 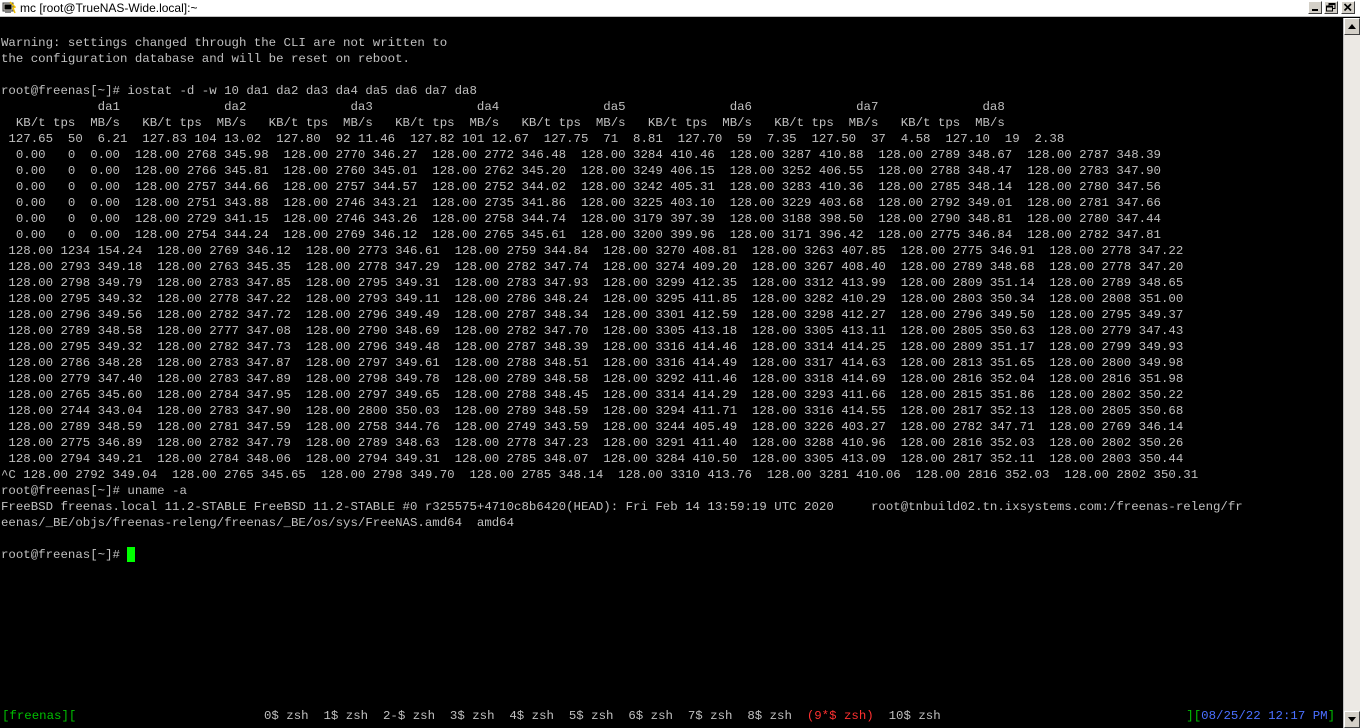 I want to click on vertical-scrollbar, so click(x=1351, y=373).